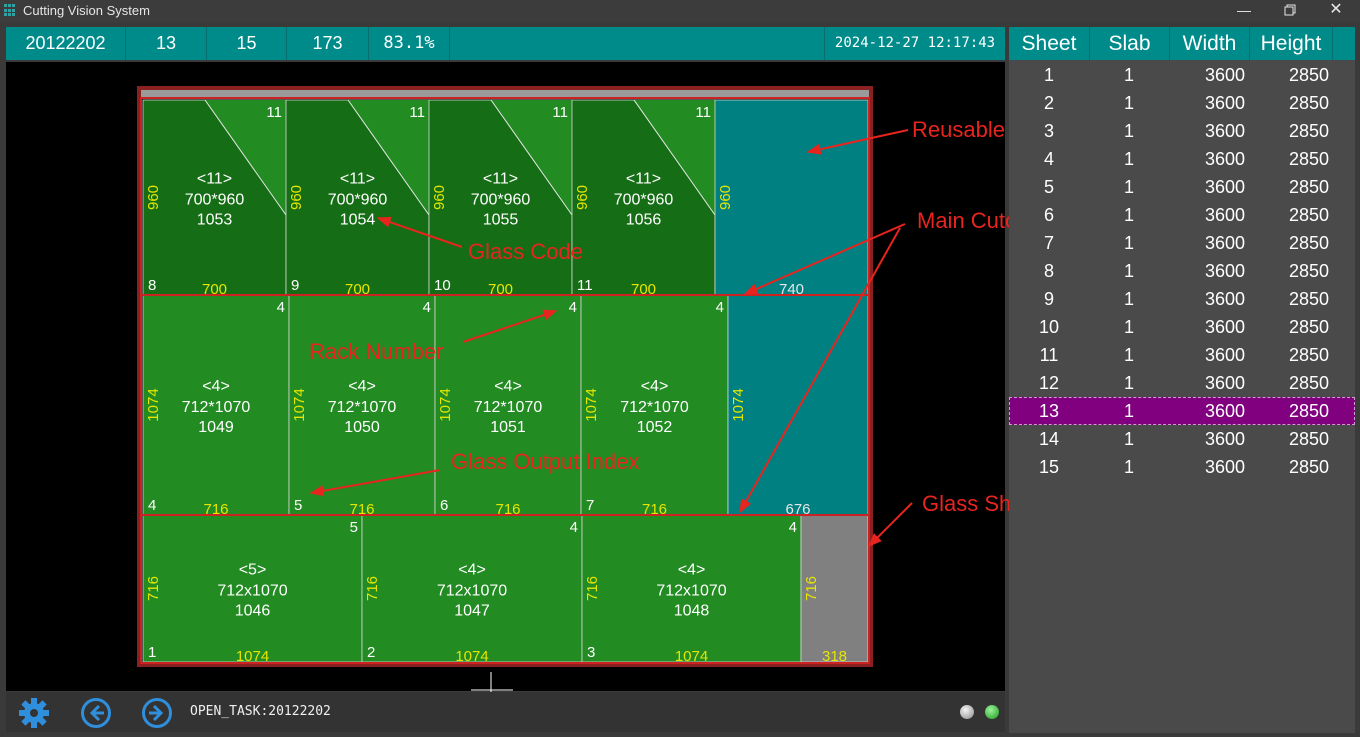 This screenshot has width=1360, height=737. I want to click on glass-id: 1053, so click(215, 220).